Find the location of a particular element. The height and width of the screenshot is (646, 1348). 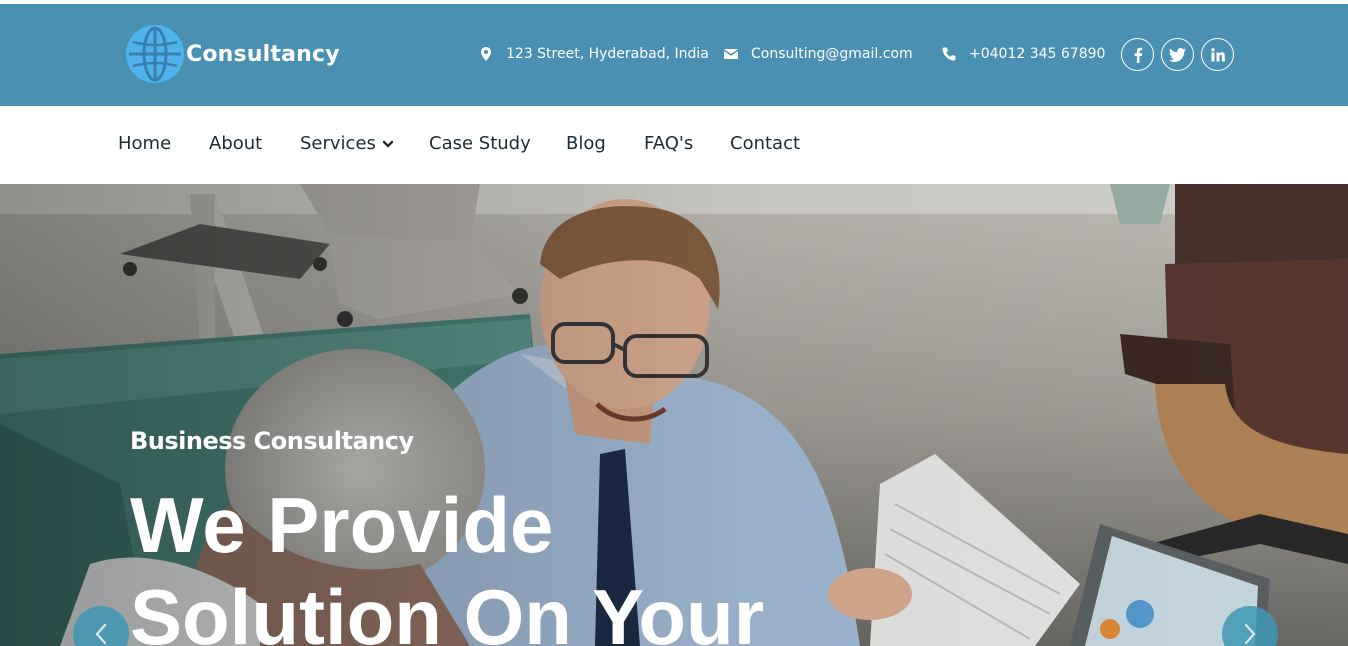

twitter-link is located at coordinates (1177, 54).